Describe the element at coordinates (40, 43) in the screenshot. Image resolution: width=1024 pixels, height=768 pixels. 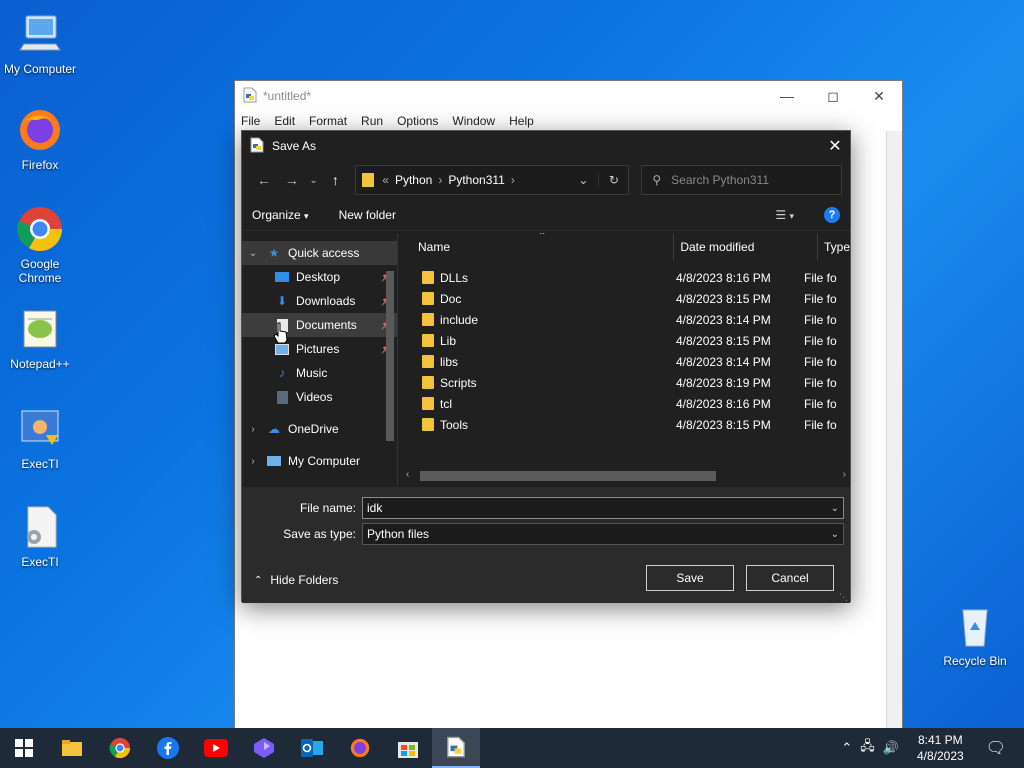
I see `desktop-icon-my-computer: My Computer` at that location.